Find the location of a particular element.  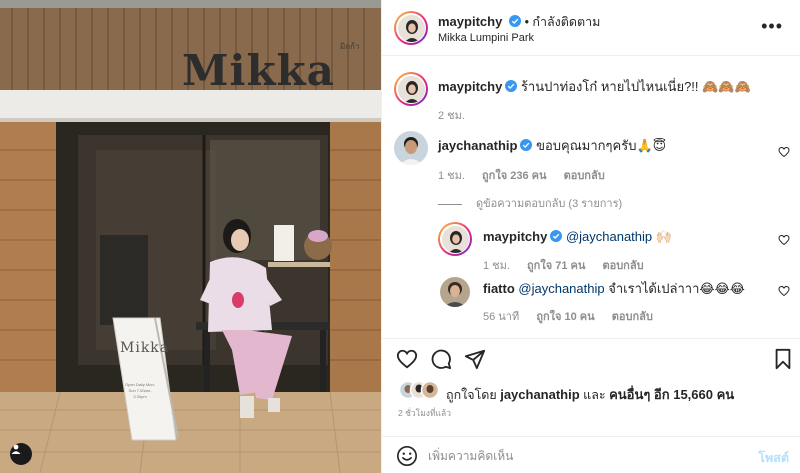

likes-others-link: คนอื่นๆ อีก 15,660 คน is located at coordinates (671, 394).